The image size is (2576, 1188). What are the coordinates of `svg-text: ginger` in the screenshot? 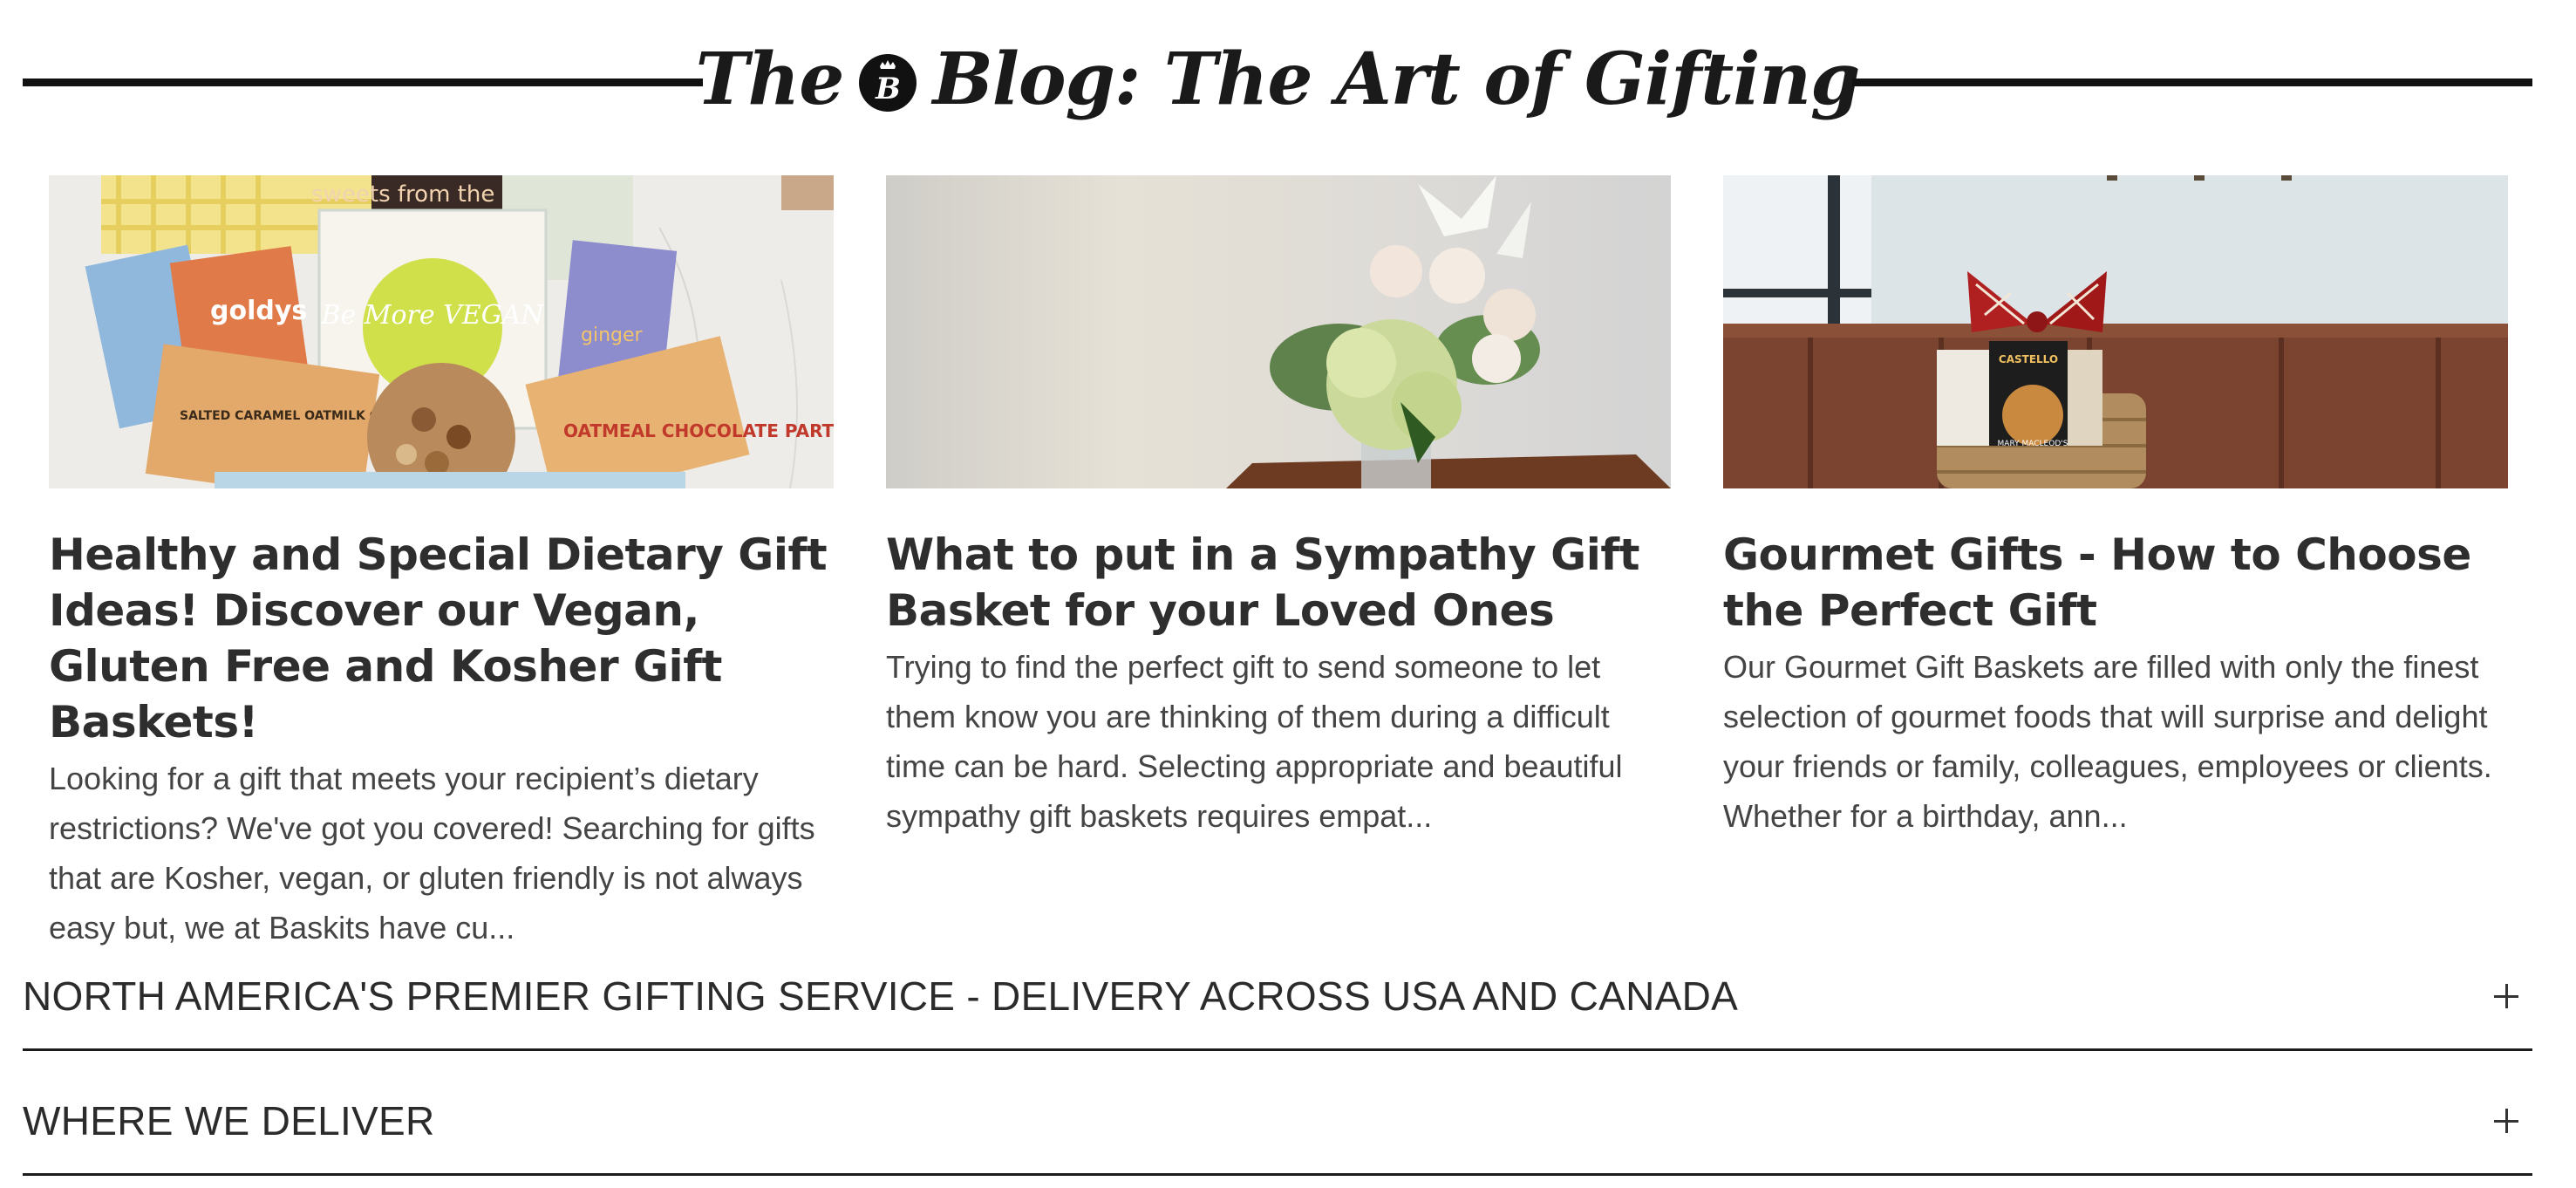 It's located at (612, 335).